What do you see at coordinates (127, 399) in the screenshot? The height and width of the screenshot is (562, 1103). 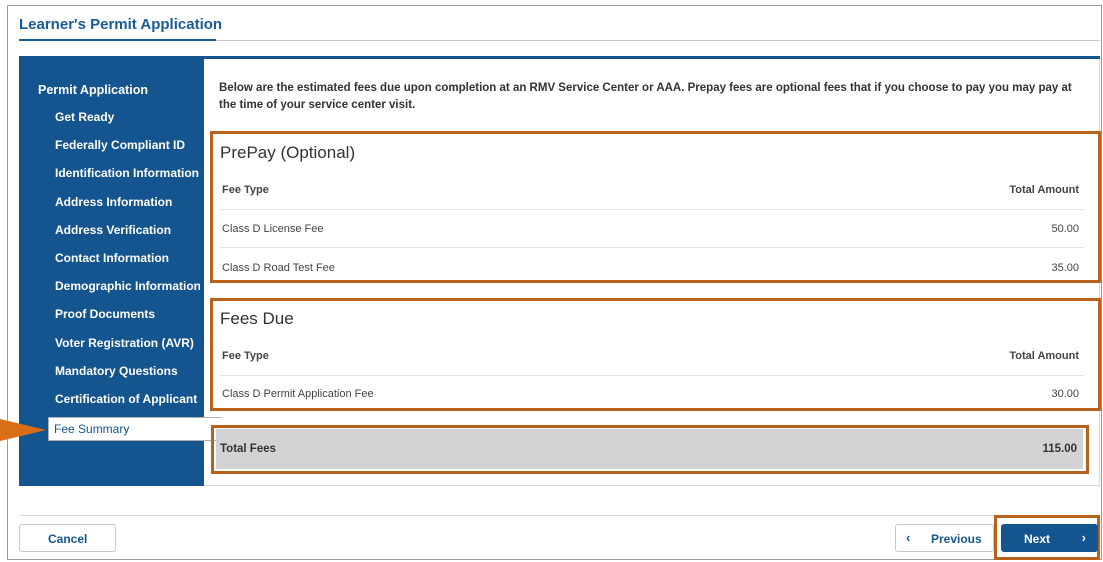 I see `sidebar-item-certification-of-applicant: Certification of Applicant` at bounding box center [127, 399].